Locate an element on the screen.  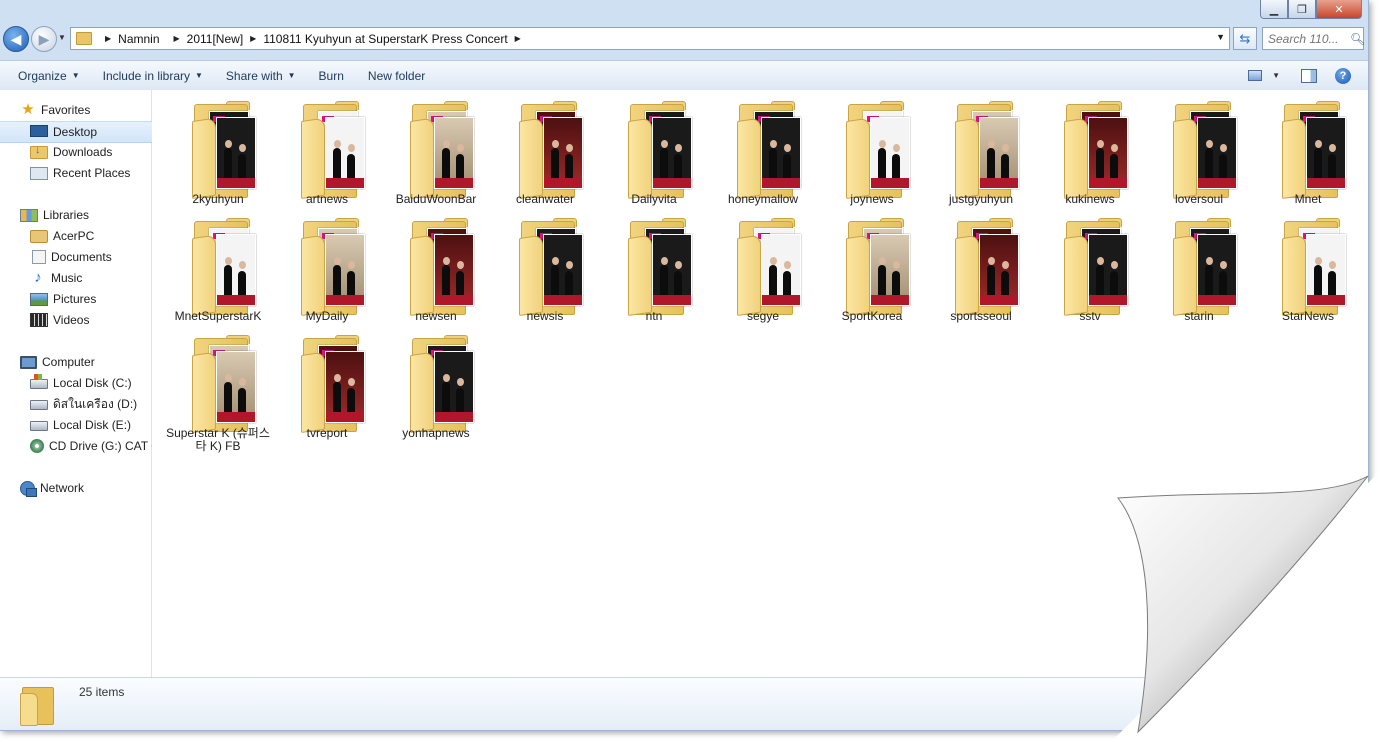
network-icon is located at coordinates (28, 488).